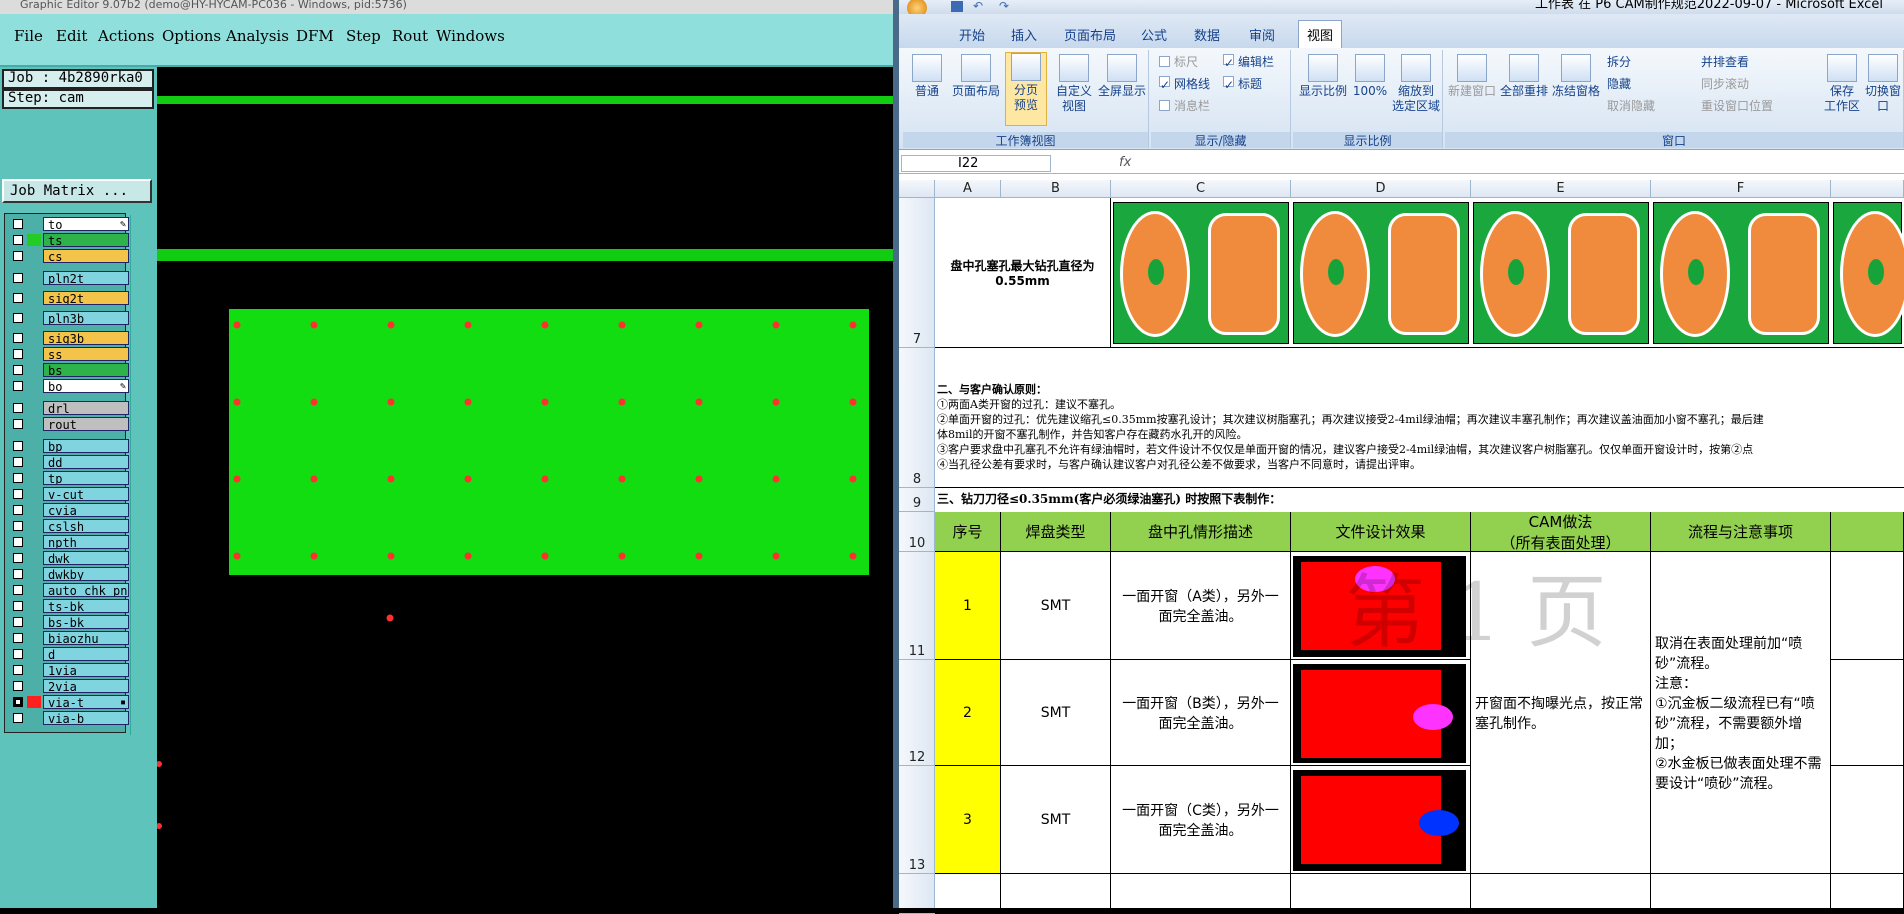 This screenshot has height=914, width=1904. I want to click on freeze-panes-button: 冻结窗格, so click(1576, 76).